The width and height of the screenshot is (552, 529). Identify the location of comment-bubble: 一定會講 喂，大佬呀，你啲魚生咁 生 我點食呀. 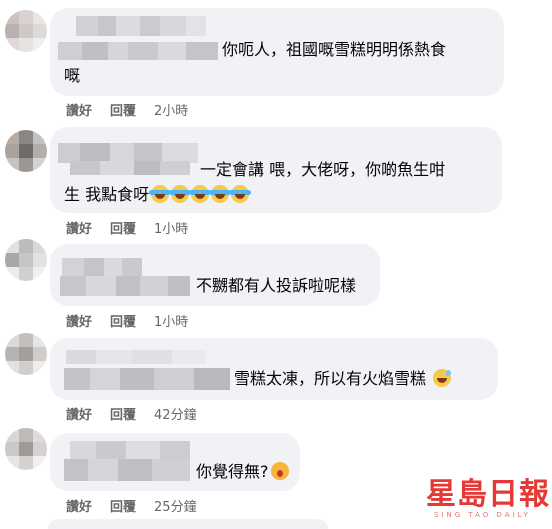
(276, 170).